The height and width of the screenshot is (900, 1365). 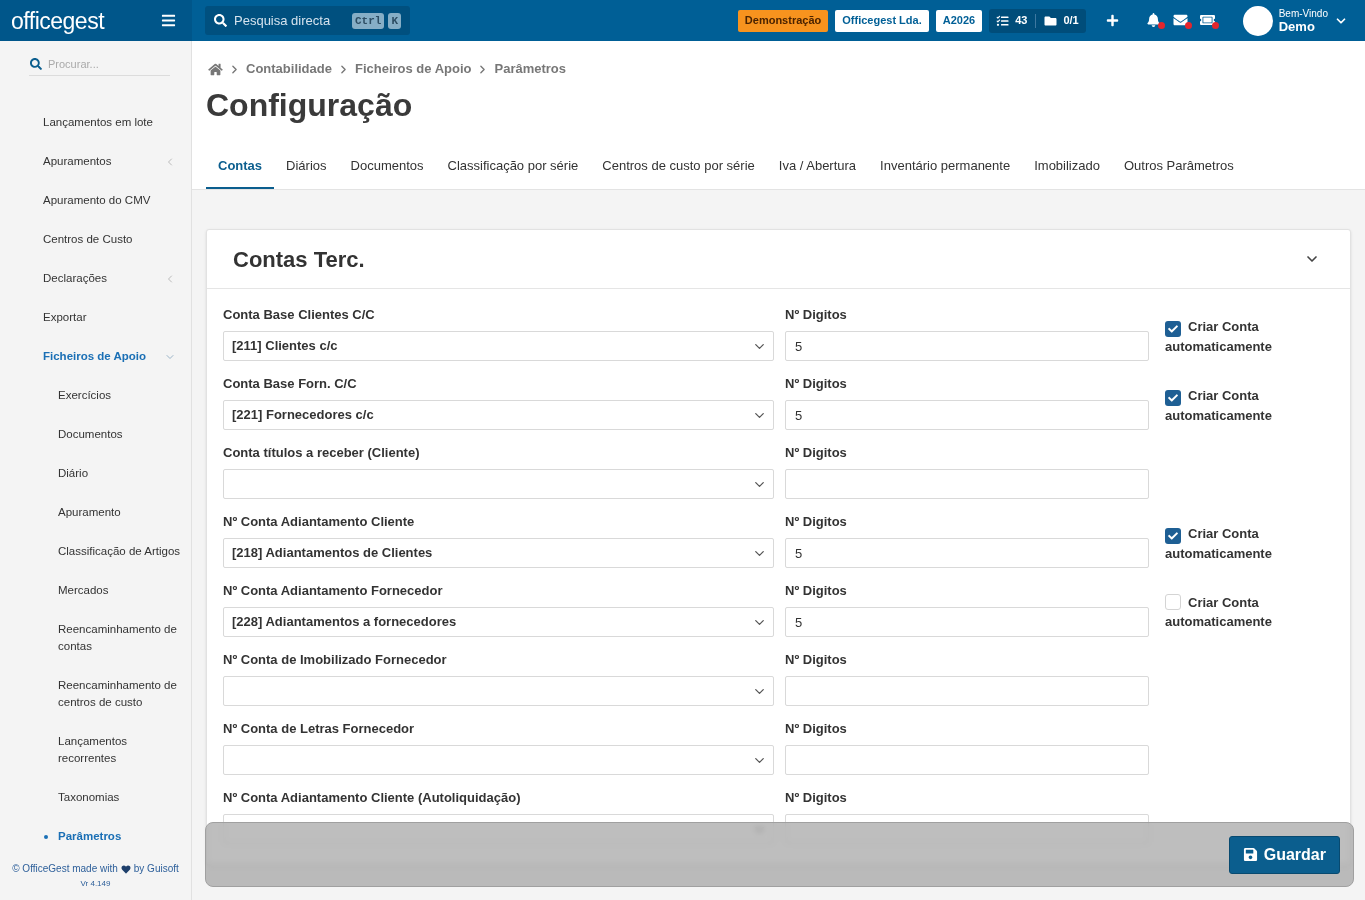 I want to click on sidebar-subitem: Classificação de Artigos, so click(x=121, y=551).